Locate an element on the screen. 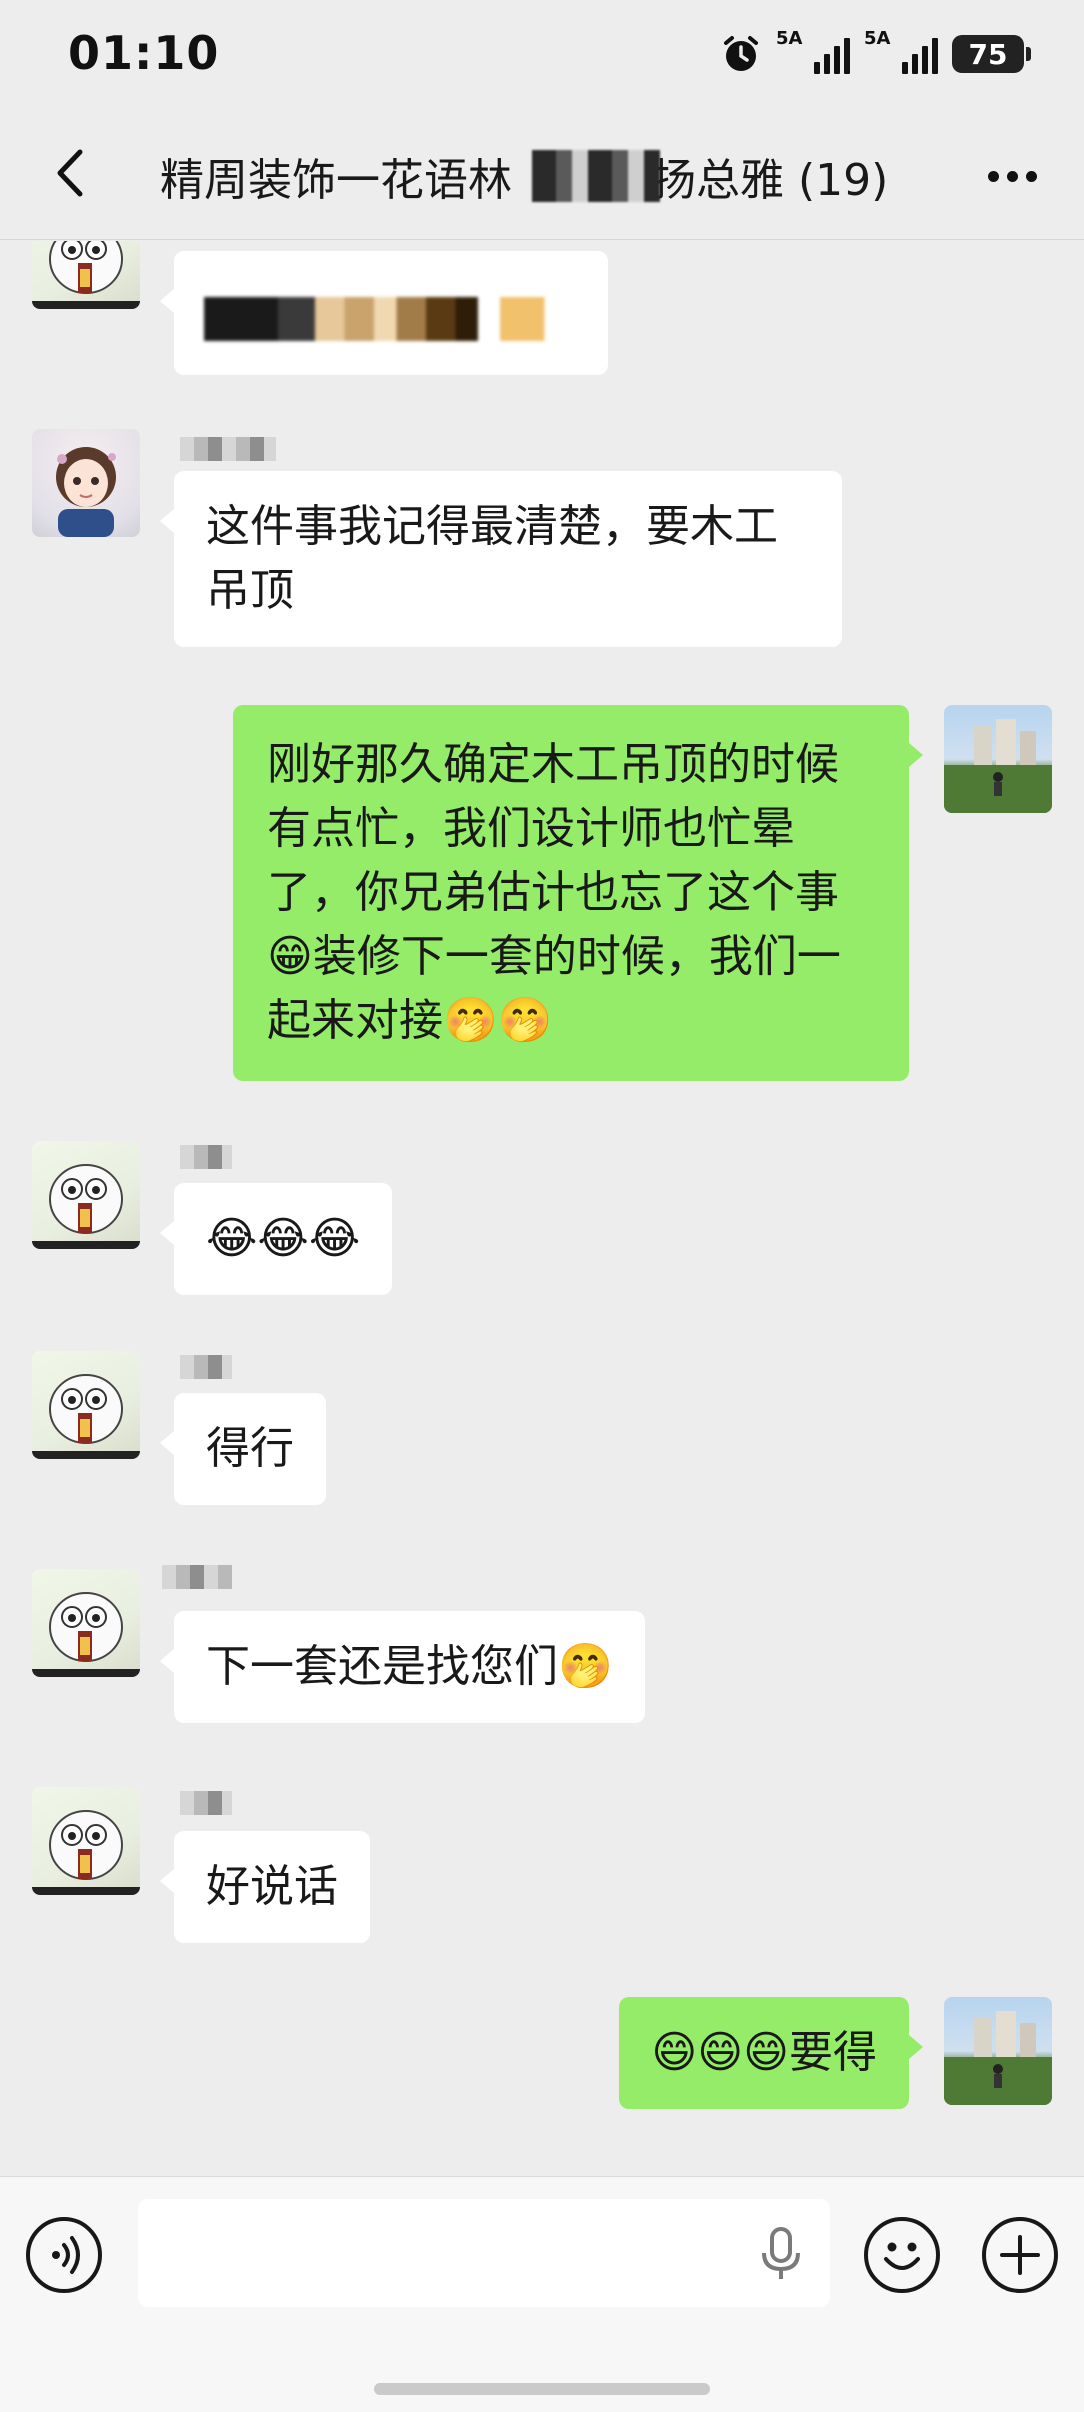 This screenshot has width=1084, height=2412. message-text: 😂😂😂 is located at coordinates (283, 1238).